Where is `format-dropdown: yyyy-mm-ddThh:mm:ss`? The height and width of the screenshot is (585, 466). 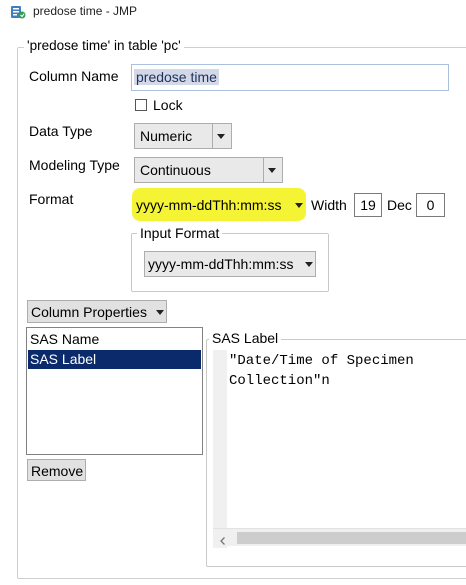
format-dropdown: yyyy-mm-ddThh:mm:ss is located at coordinates (221, 206).